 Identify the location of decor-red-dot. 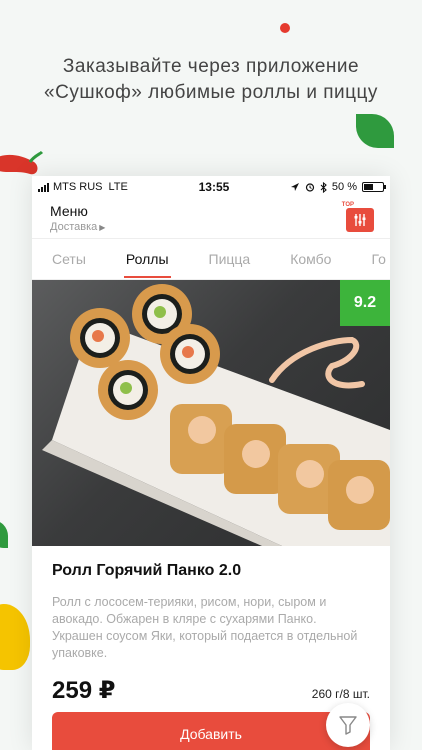
(285, 28).